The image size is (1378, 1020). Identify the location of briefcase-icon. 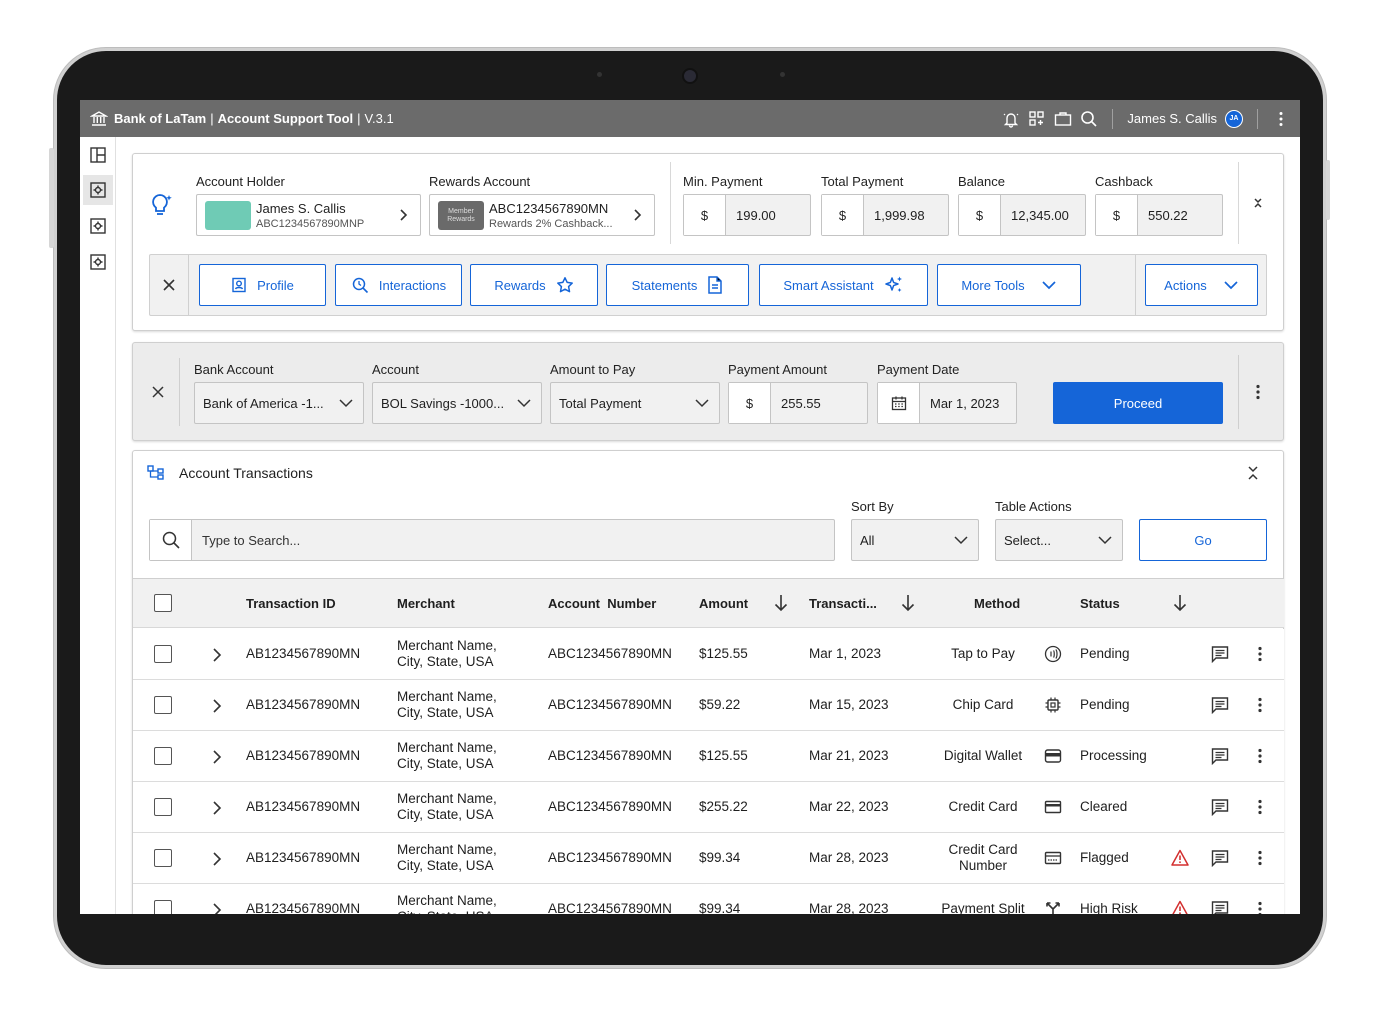
(1063, 119).